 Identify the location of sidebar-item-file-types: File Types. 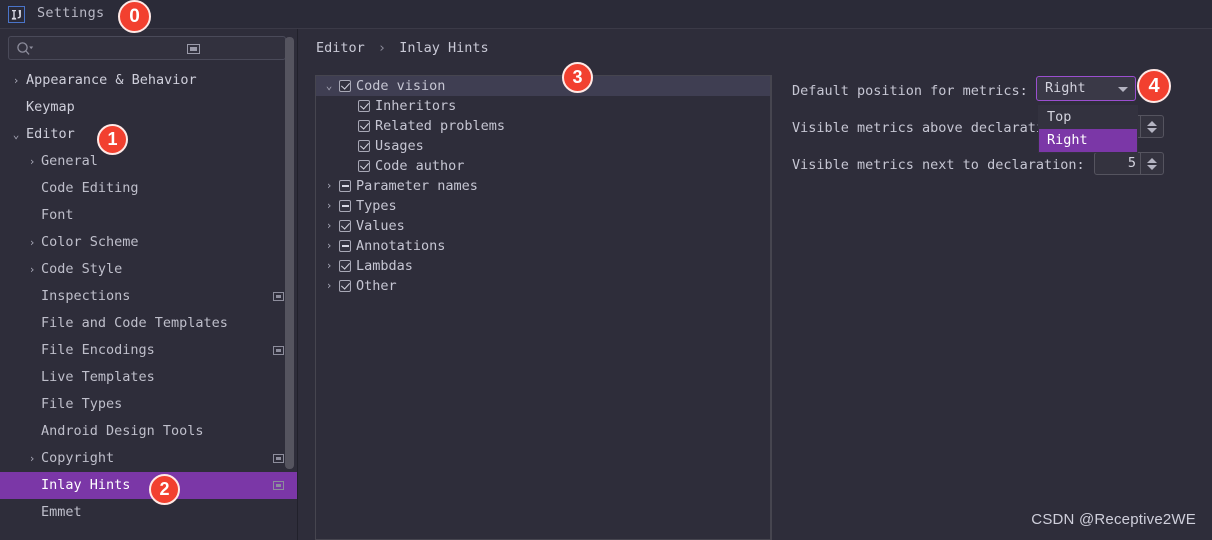
(149, 404).